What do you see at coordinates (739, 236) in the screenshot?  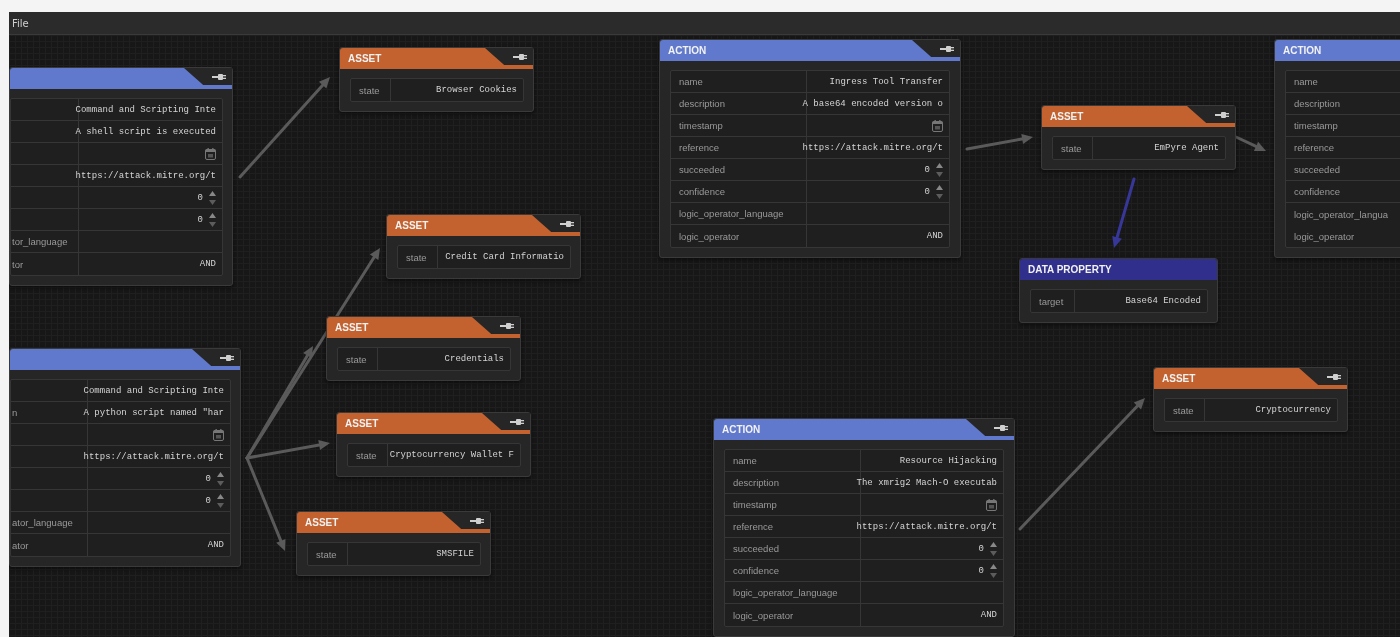 I see `property-label: logic_operator` at bounding box center [739, 236].